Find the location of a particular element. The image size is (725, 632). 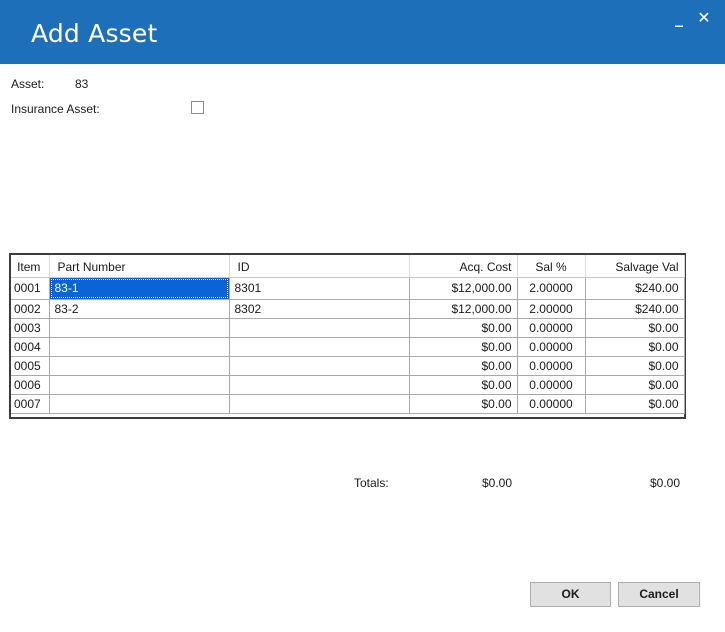

totals-label: Totals: is located at coordinates (371, 483).